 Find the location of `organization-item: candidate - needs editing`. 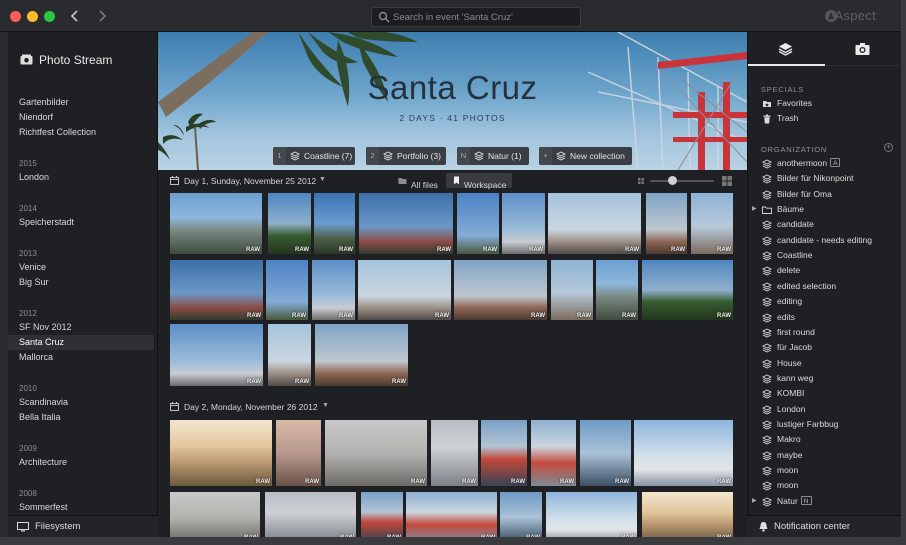

organization-item: candidate - needs editing is located at coordinates (825, 240).